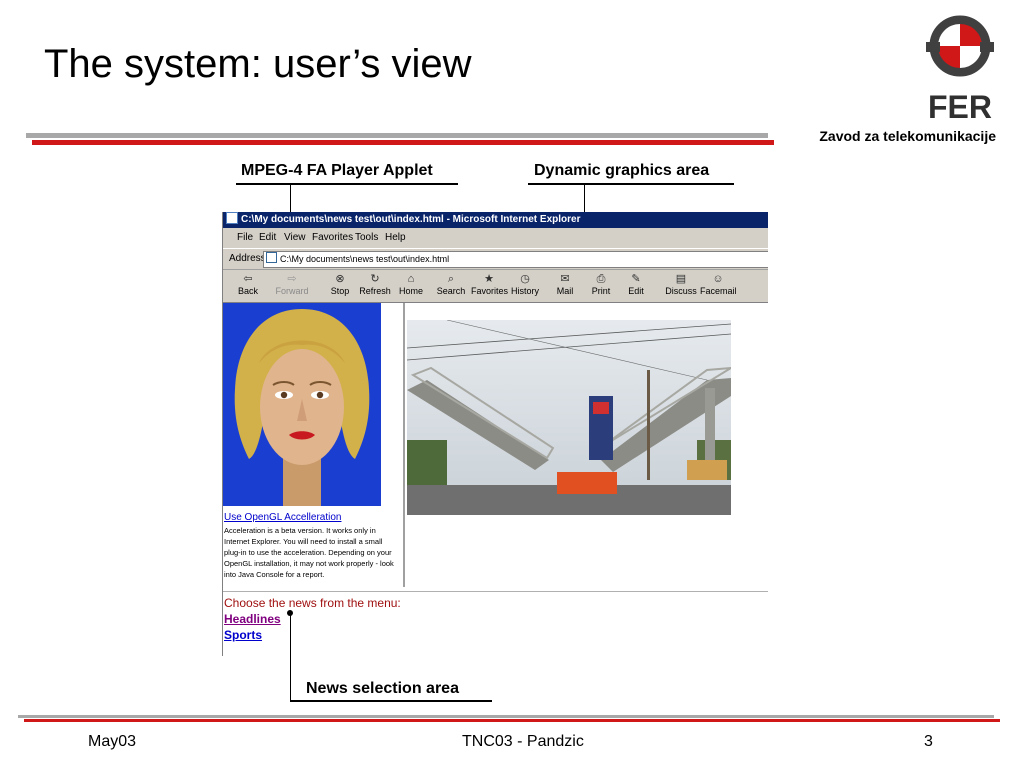  I want to click on fer-logo-icon: FER, so click(960, 70).